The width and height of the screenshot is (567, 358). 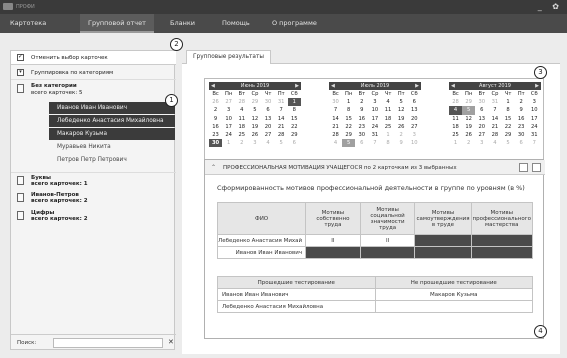 What do you see at coordinates (171, 342) in the screenshot?
I see `clear-search-icon: ✕` at bounding box center [171, 342].